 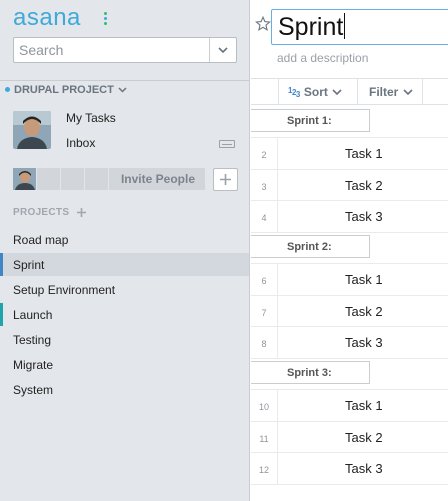 I want to click on sort-label: Sort, so click(x=315, y=92).